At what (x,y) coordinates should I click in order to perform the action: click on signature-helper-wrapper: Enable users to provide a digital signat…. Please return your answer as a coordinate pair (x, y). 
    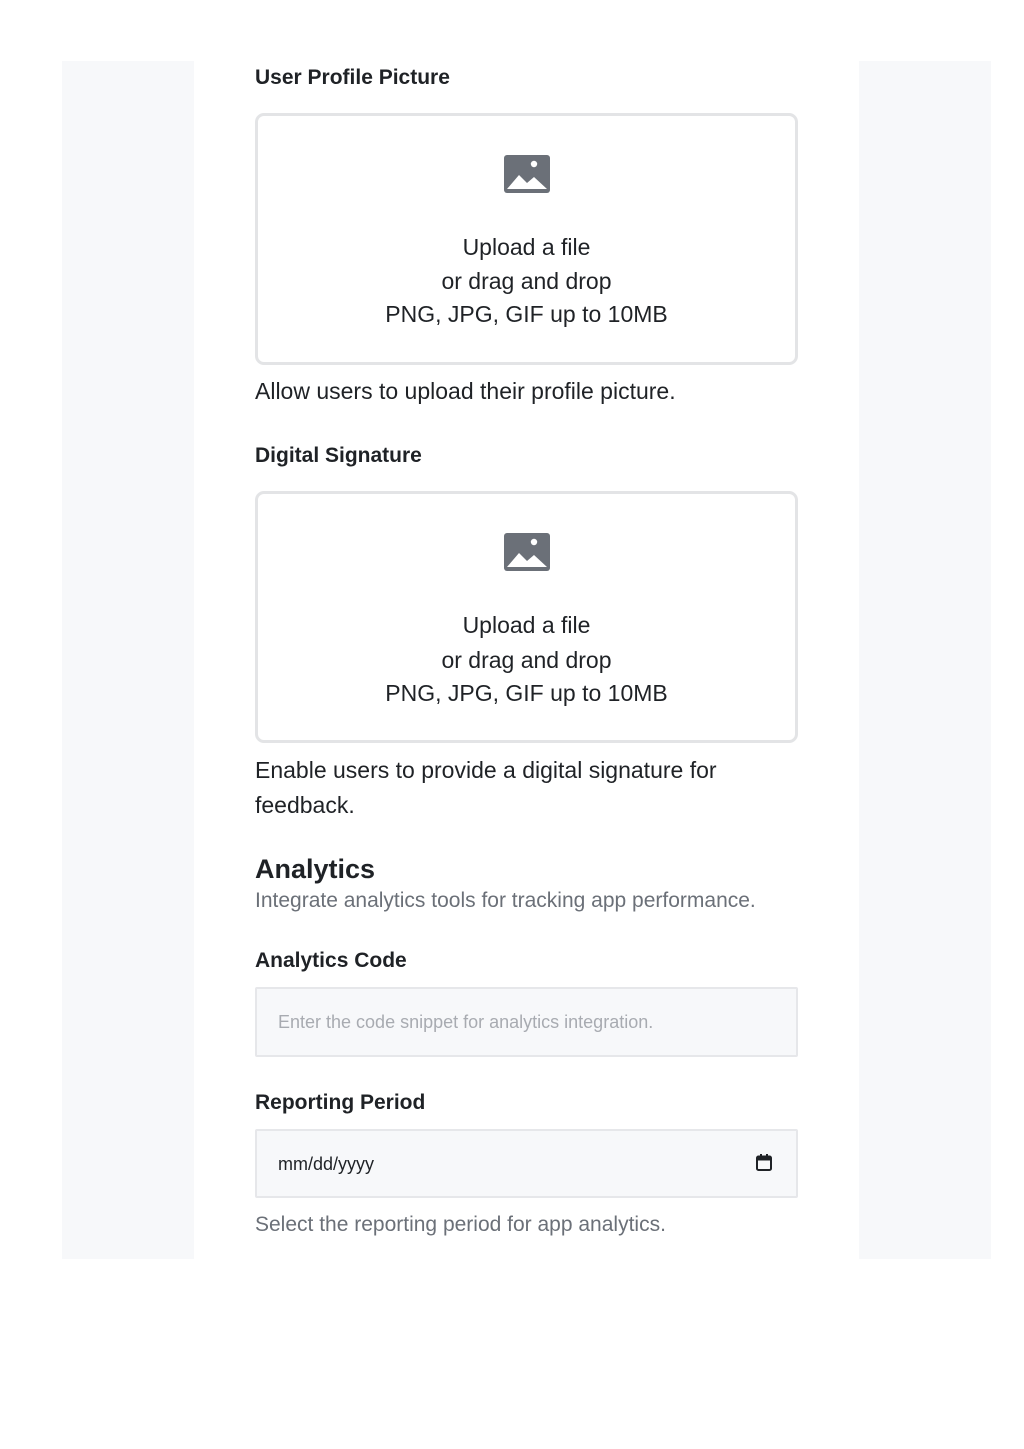
    Looking at the image, I should click on (526, 788).